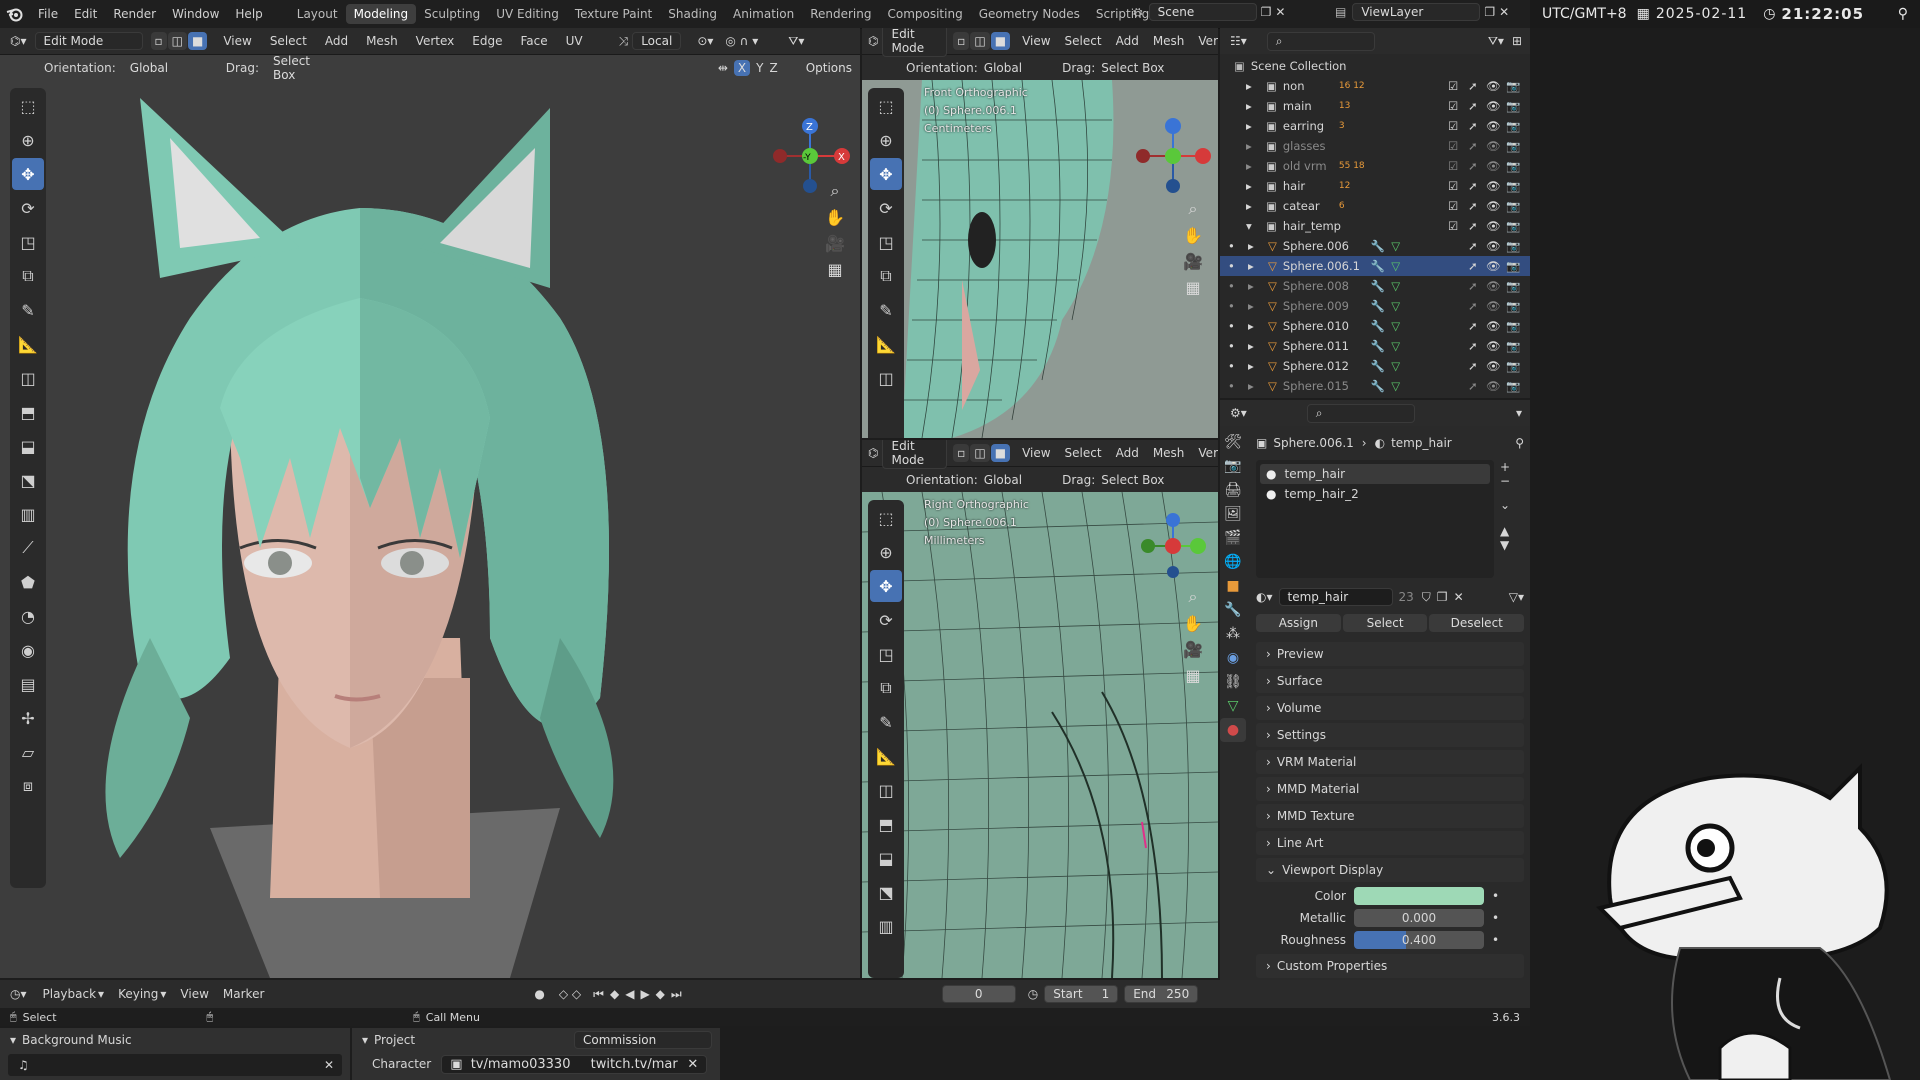  What do you see at coordinates (1320, 41) in the screenshot?
I see `outliner-search-input: ⌕` at bounding box center [1320, 41].